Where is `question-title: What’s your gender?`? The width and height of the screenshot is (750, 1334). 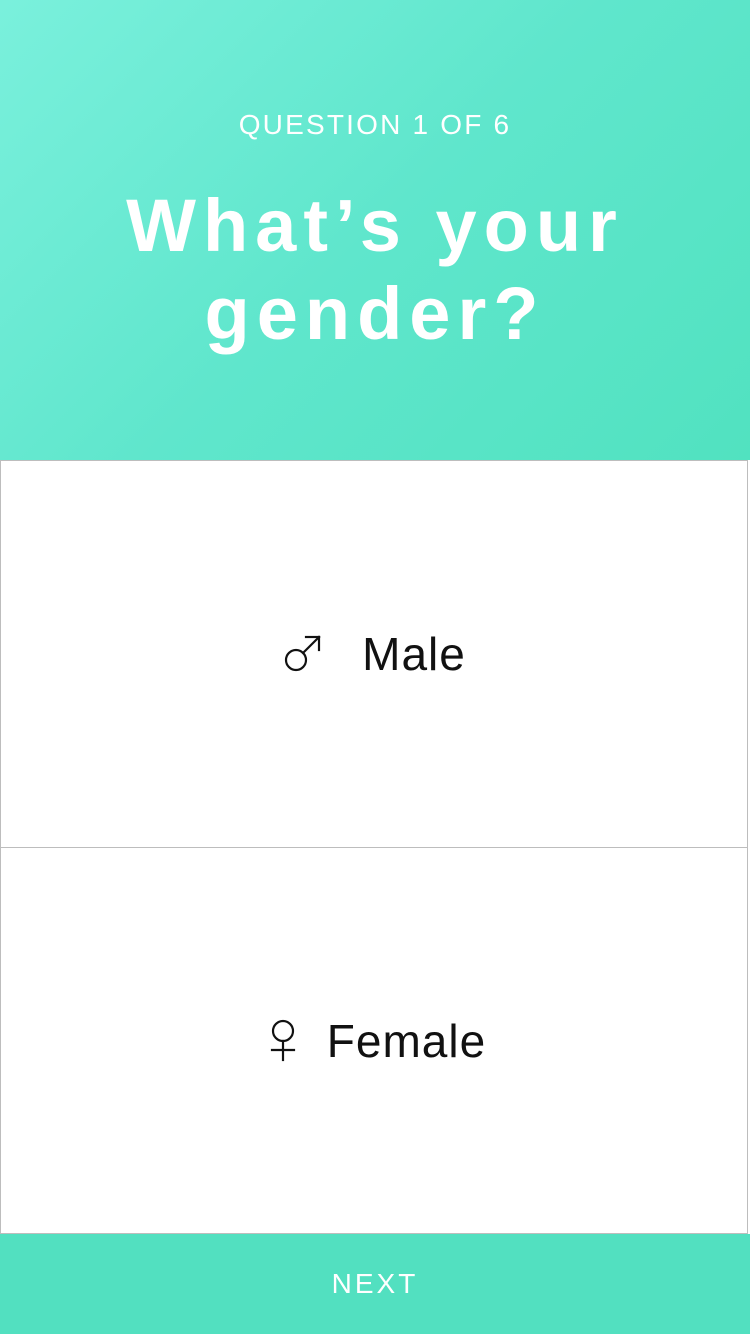
question-title: What’s your gender? is located at coordinates (375, 270).